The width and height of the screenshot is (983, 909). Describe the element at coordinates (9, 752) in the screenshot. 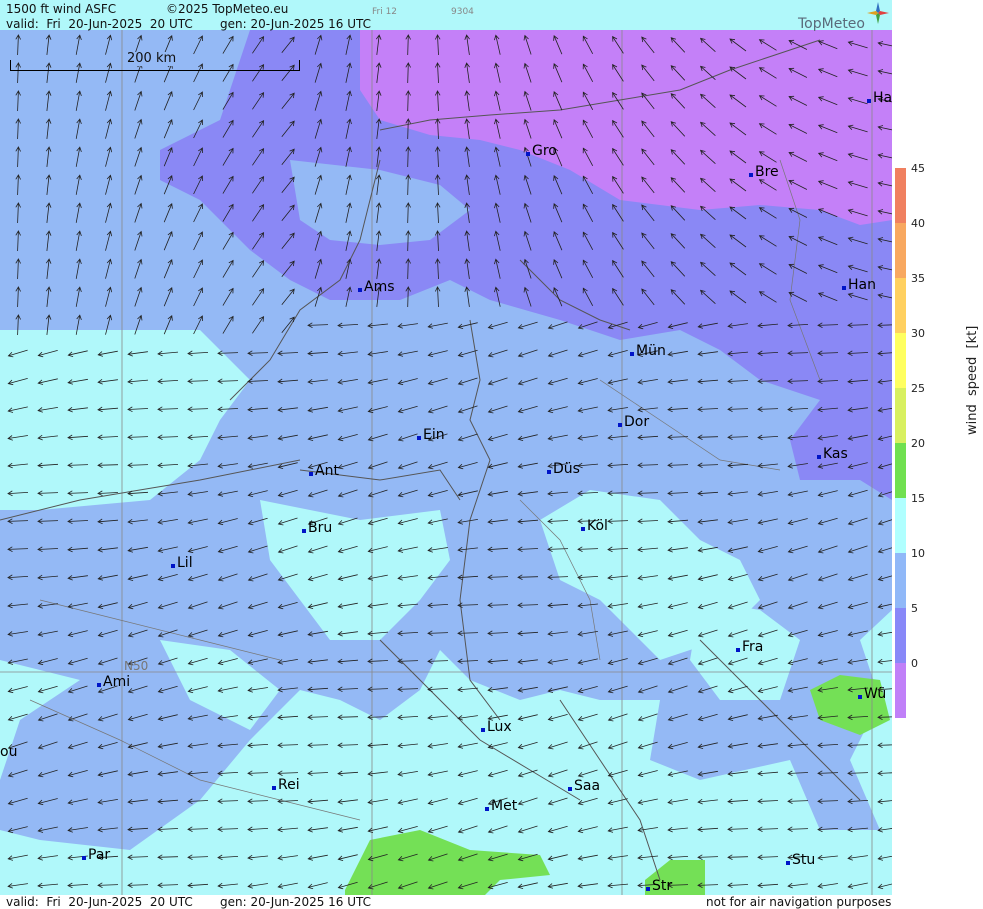

I see `city-label: ou` at that location.